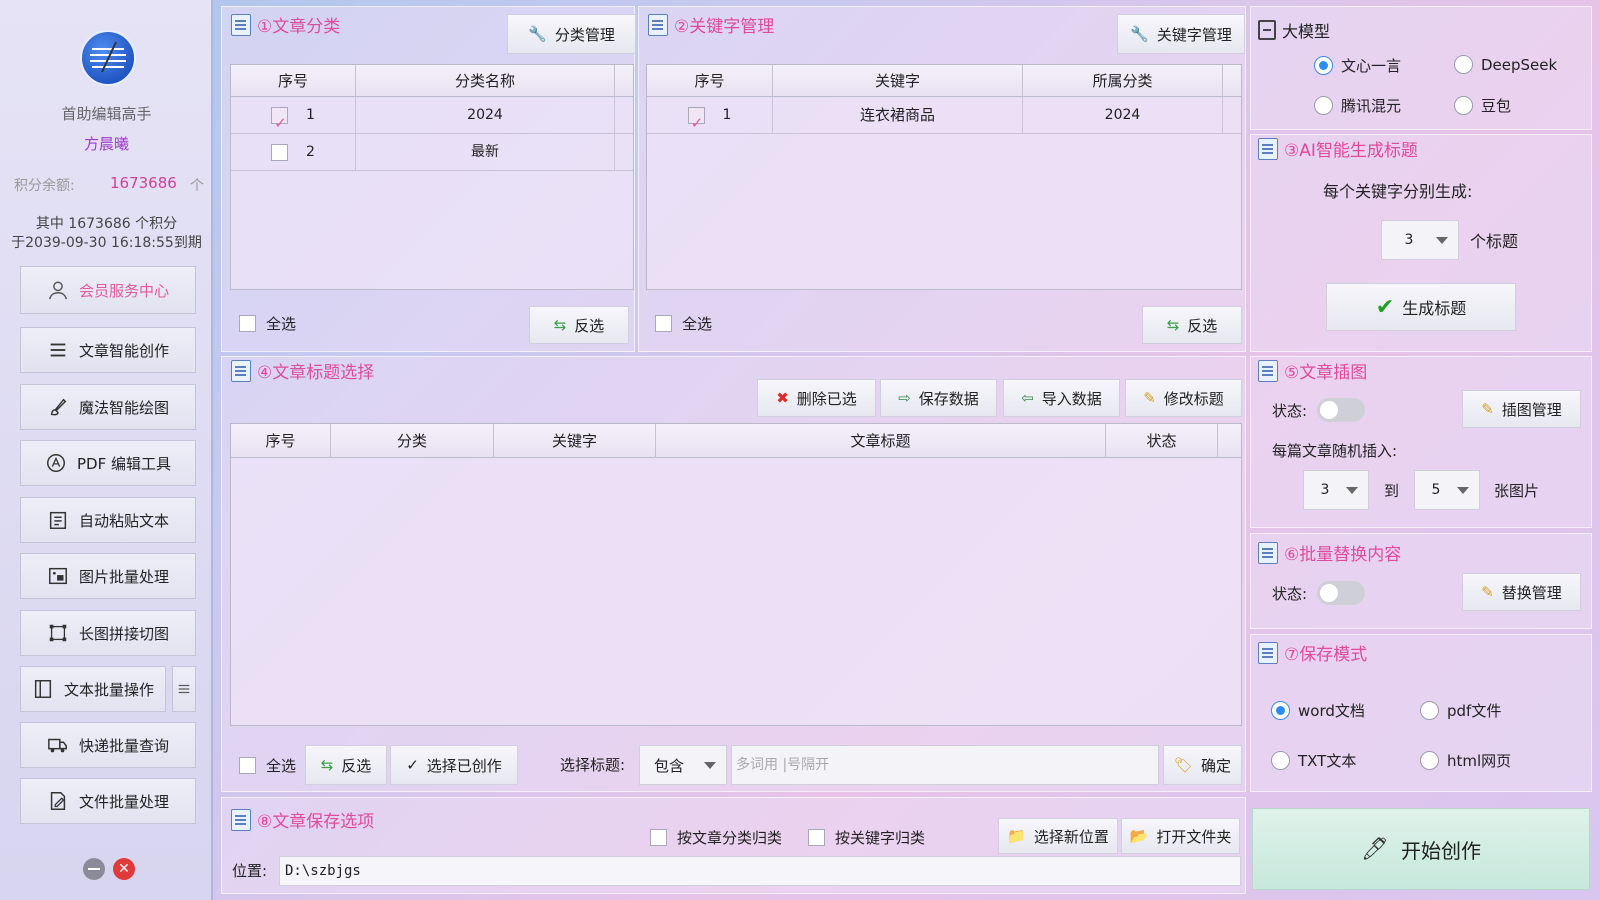  I want to click on open-folder-button: 📂 打开文件夹, so click(1180, 836).